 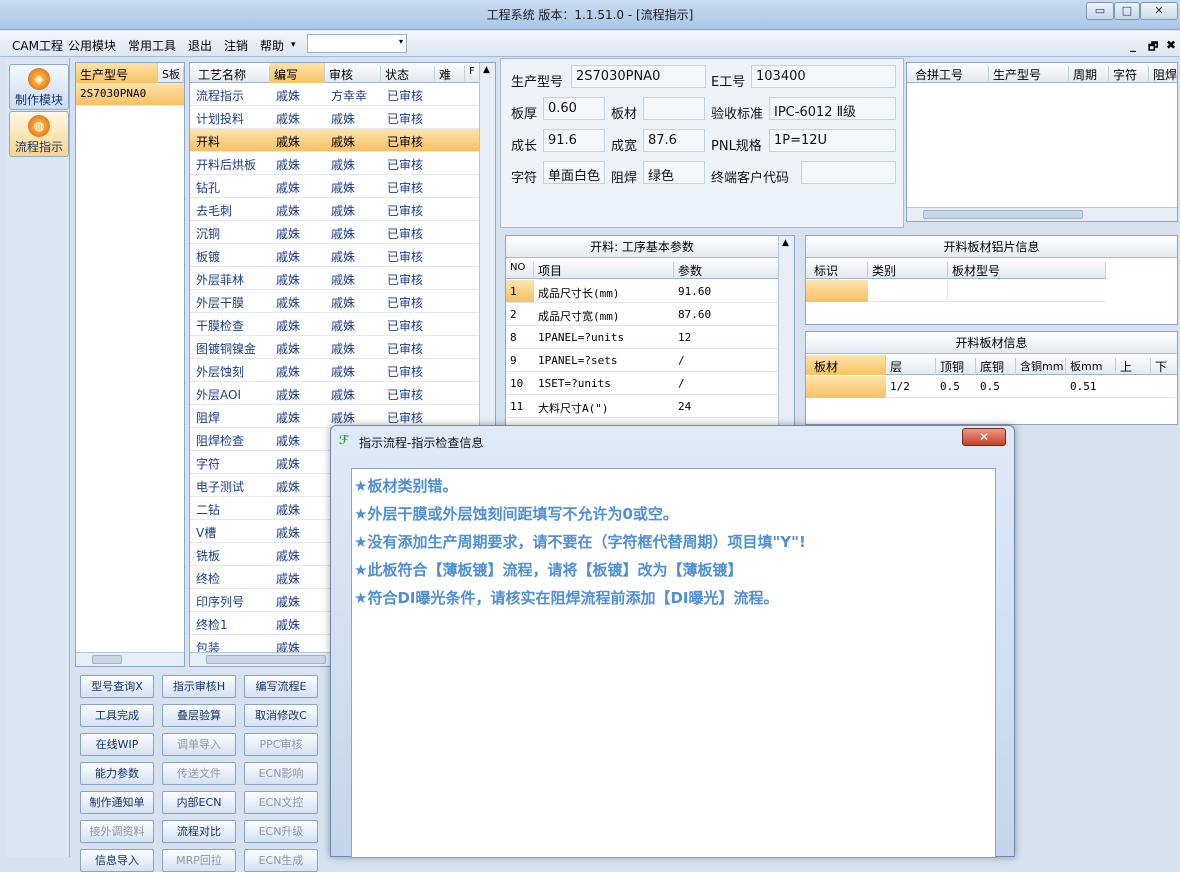 What do you see at coordinates (642, 383) in the screenshot?
I see `table-row: 10 1SET=?units /` at bounding box center [642, 383].